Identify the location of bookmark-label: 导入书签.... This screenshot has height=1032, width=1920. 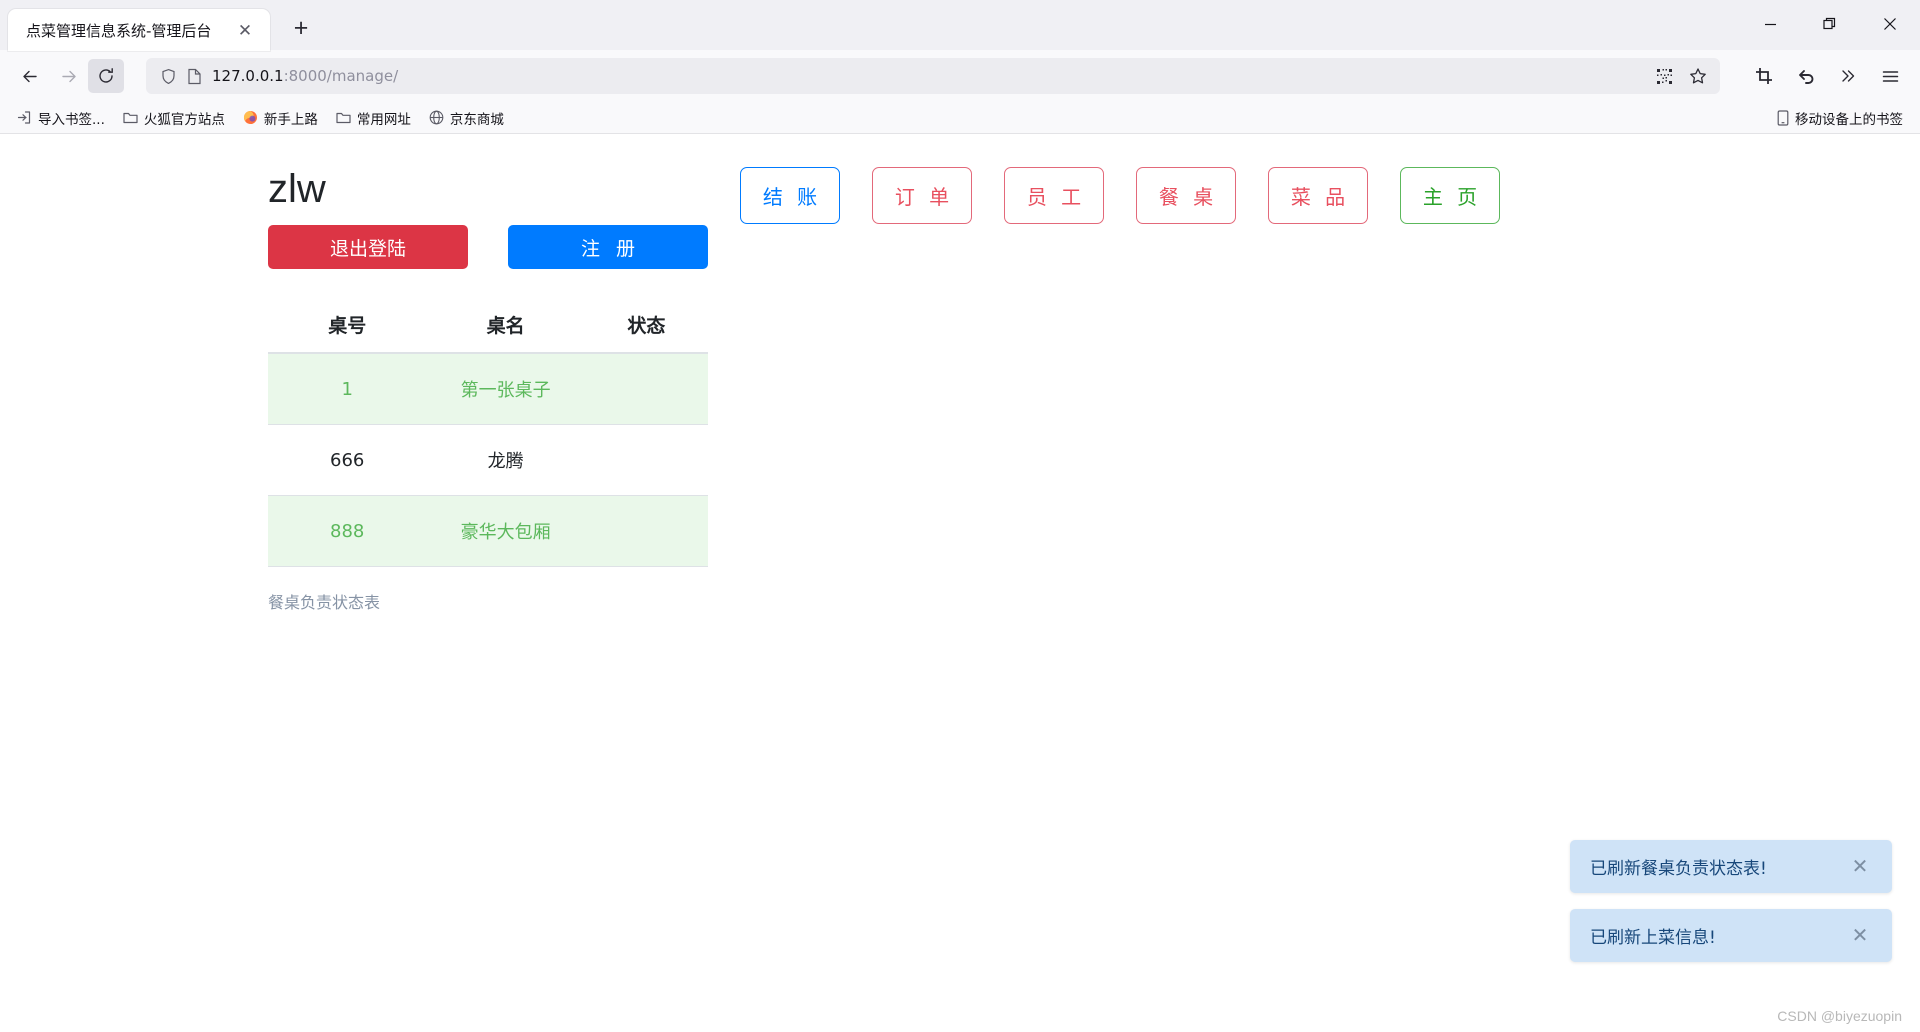
(71, 119).